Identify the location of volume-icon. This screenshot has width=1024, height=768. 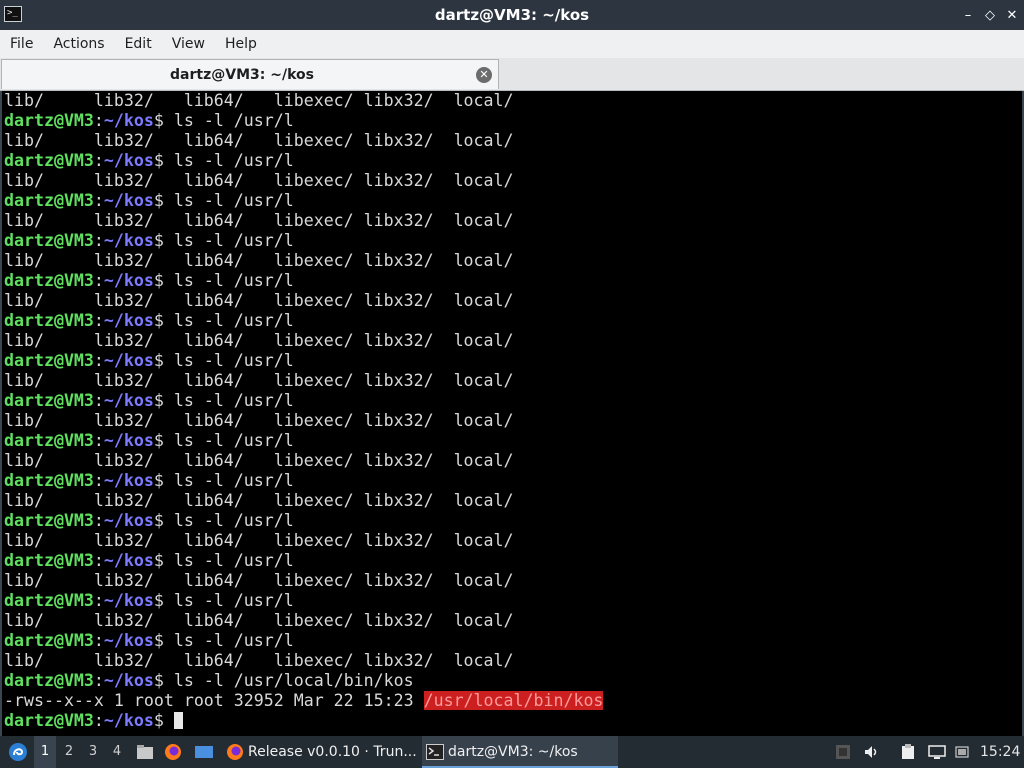
(871, 752).